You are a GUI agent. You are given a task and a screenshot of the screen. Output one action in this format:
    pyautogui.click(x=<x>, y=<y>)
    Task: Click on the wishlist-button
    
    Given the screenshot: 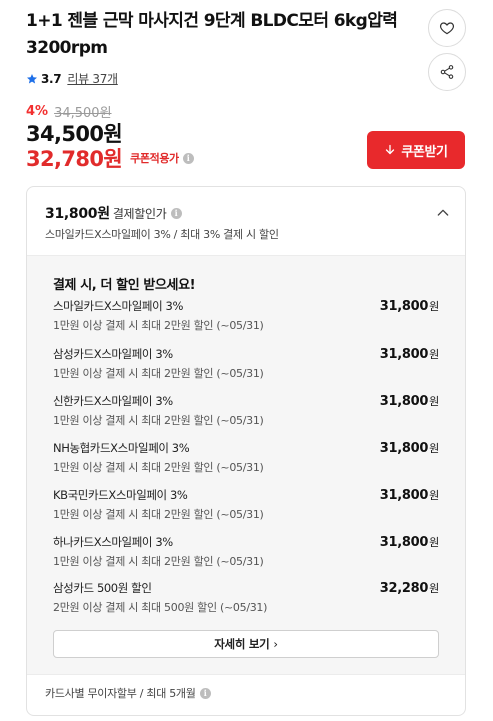 What is the action you would take?
    pyautogui.click(x=447, y=28)
    